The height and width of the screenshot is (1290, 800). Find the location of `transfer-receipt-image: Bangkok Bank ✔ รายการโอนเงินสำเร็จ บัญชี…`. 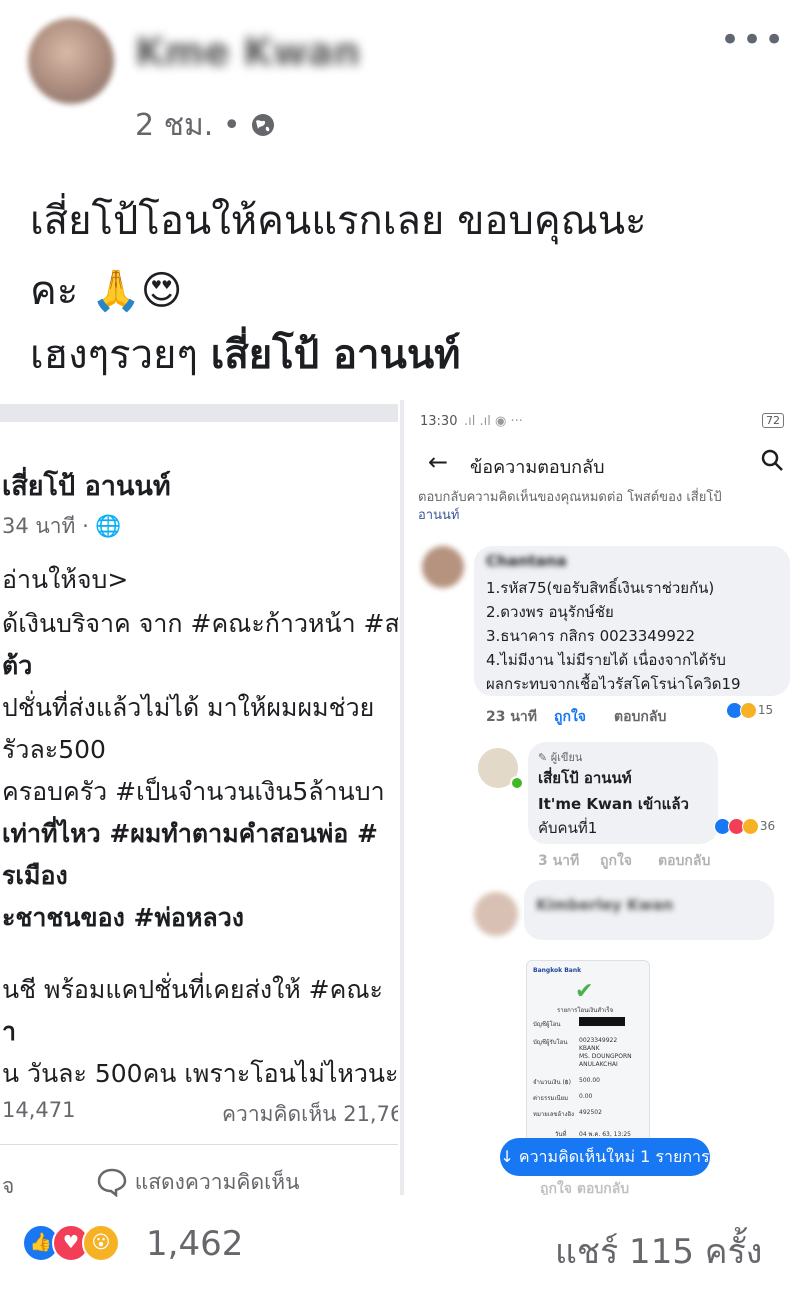

transfer-receipt-image: Bangkok Bank ✔ รายการโอนเงินสำเร็จ บัญชี… is located at coordinates (588, 1053).